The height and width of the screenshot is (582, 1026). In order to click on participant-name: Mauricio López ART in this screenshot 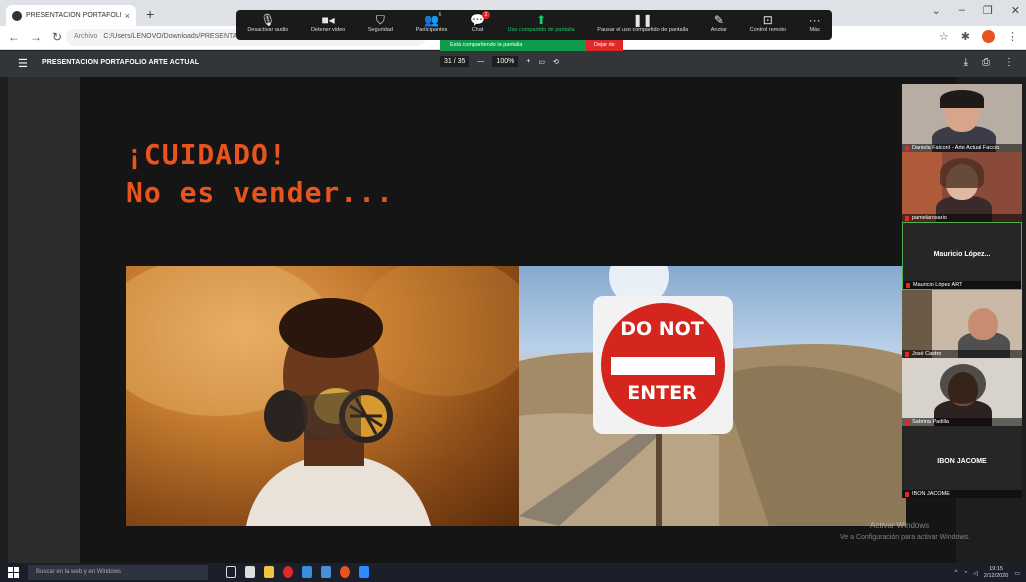, I will do `click(962, 285)`.